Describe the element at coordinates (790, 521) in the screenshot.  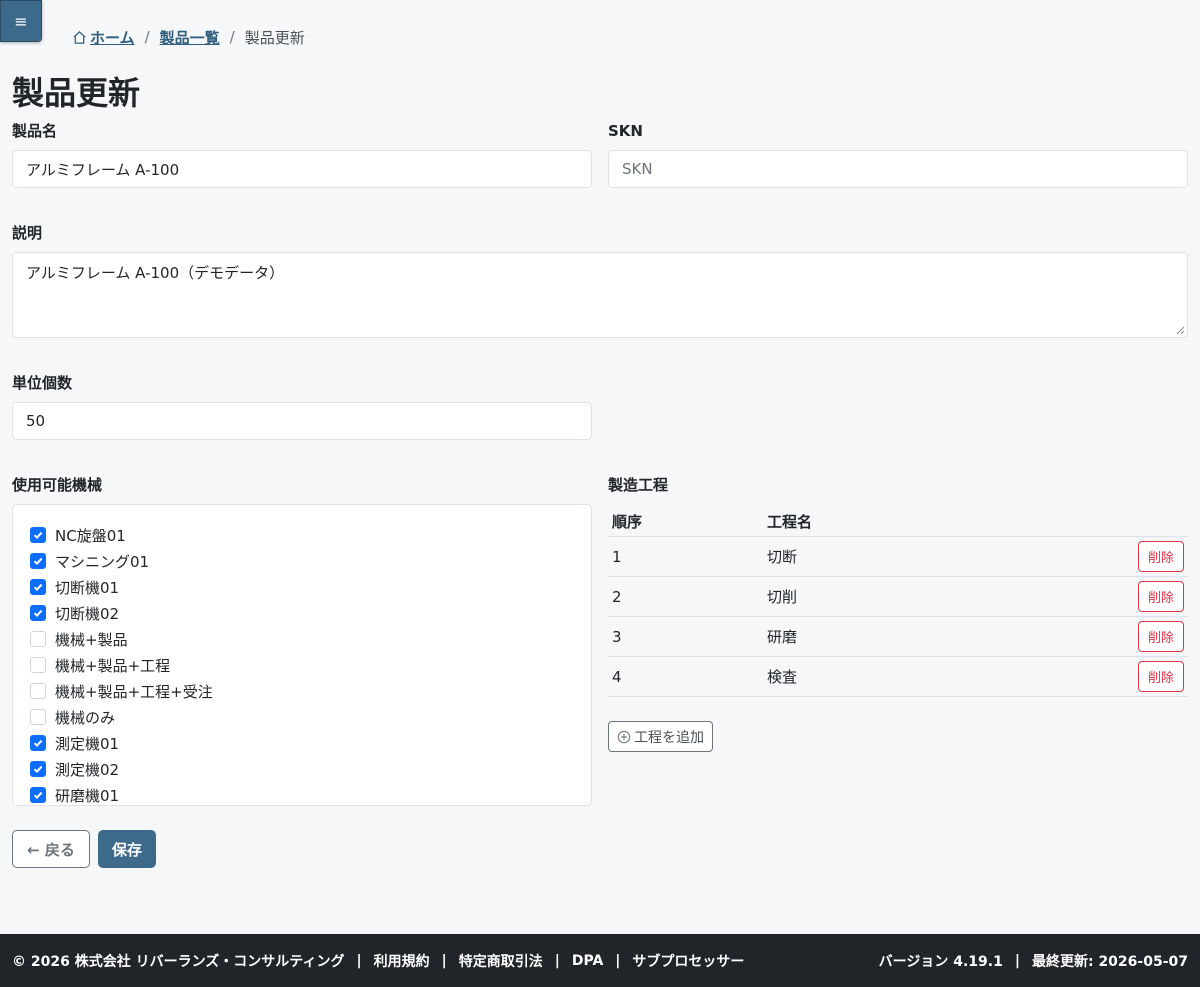
I see `process-name-column-header: 工程名` at that location.